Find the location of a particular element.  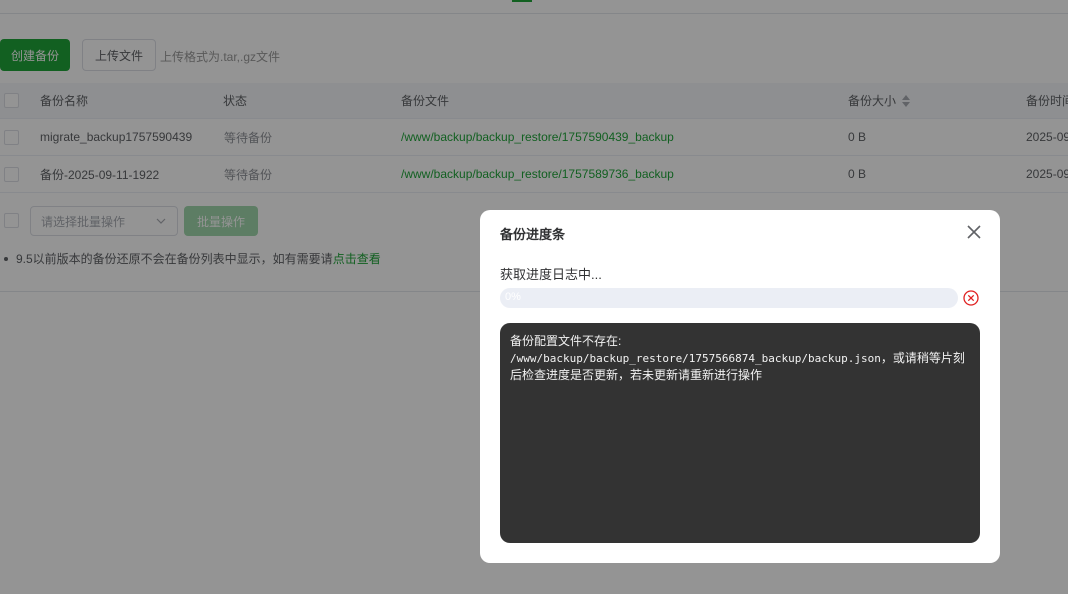

cancel-circle-icon is located at coordinates (971, 298).